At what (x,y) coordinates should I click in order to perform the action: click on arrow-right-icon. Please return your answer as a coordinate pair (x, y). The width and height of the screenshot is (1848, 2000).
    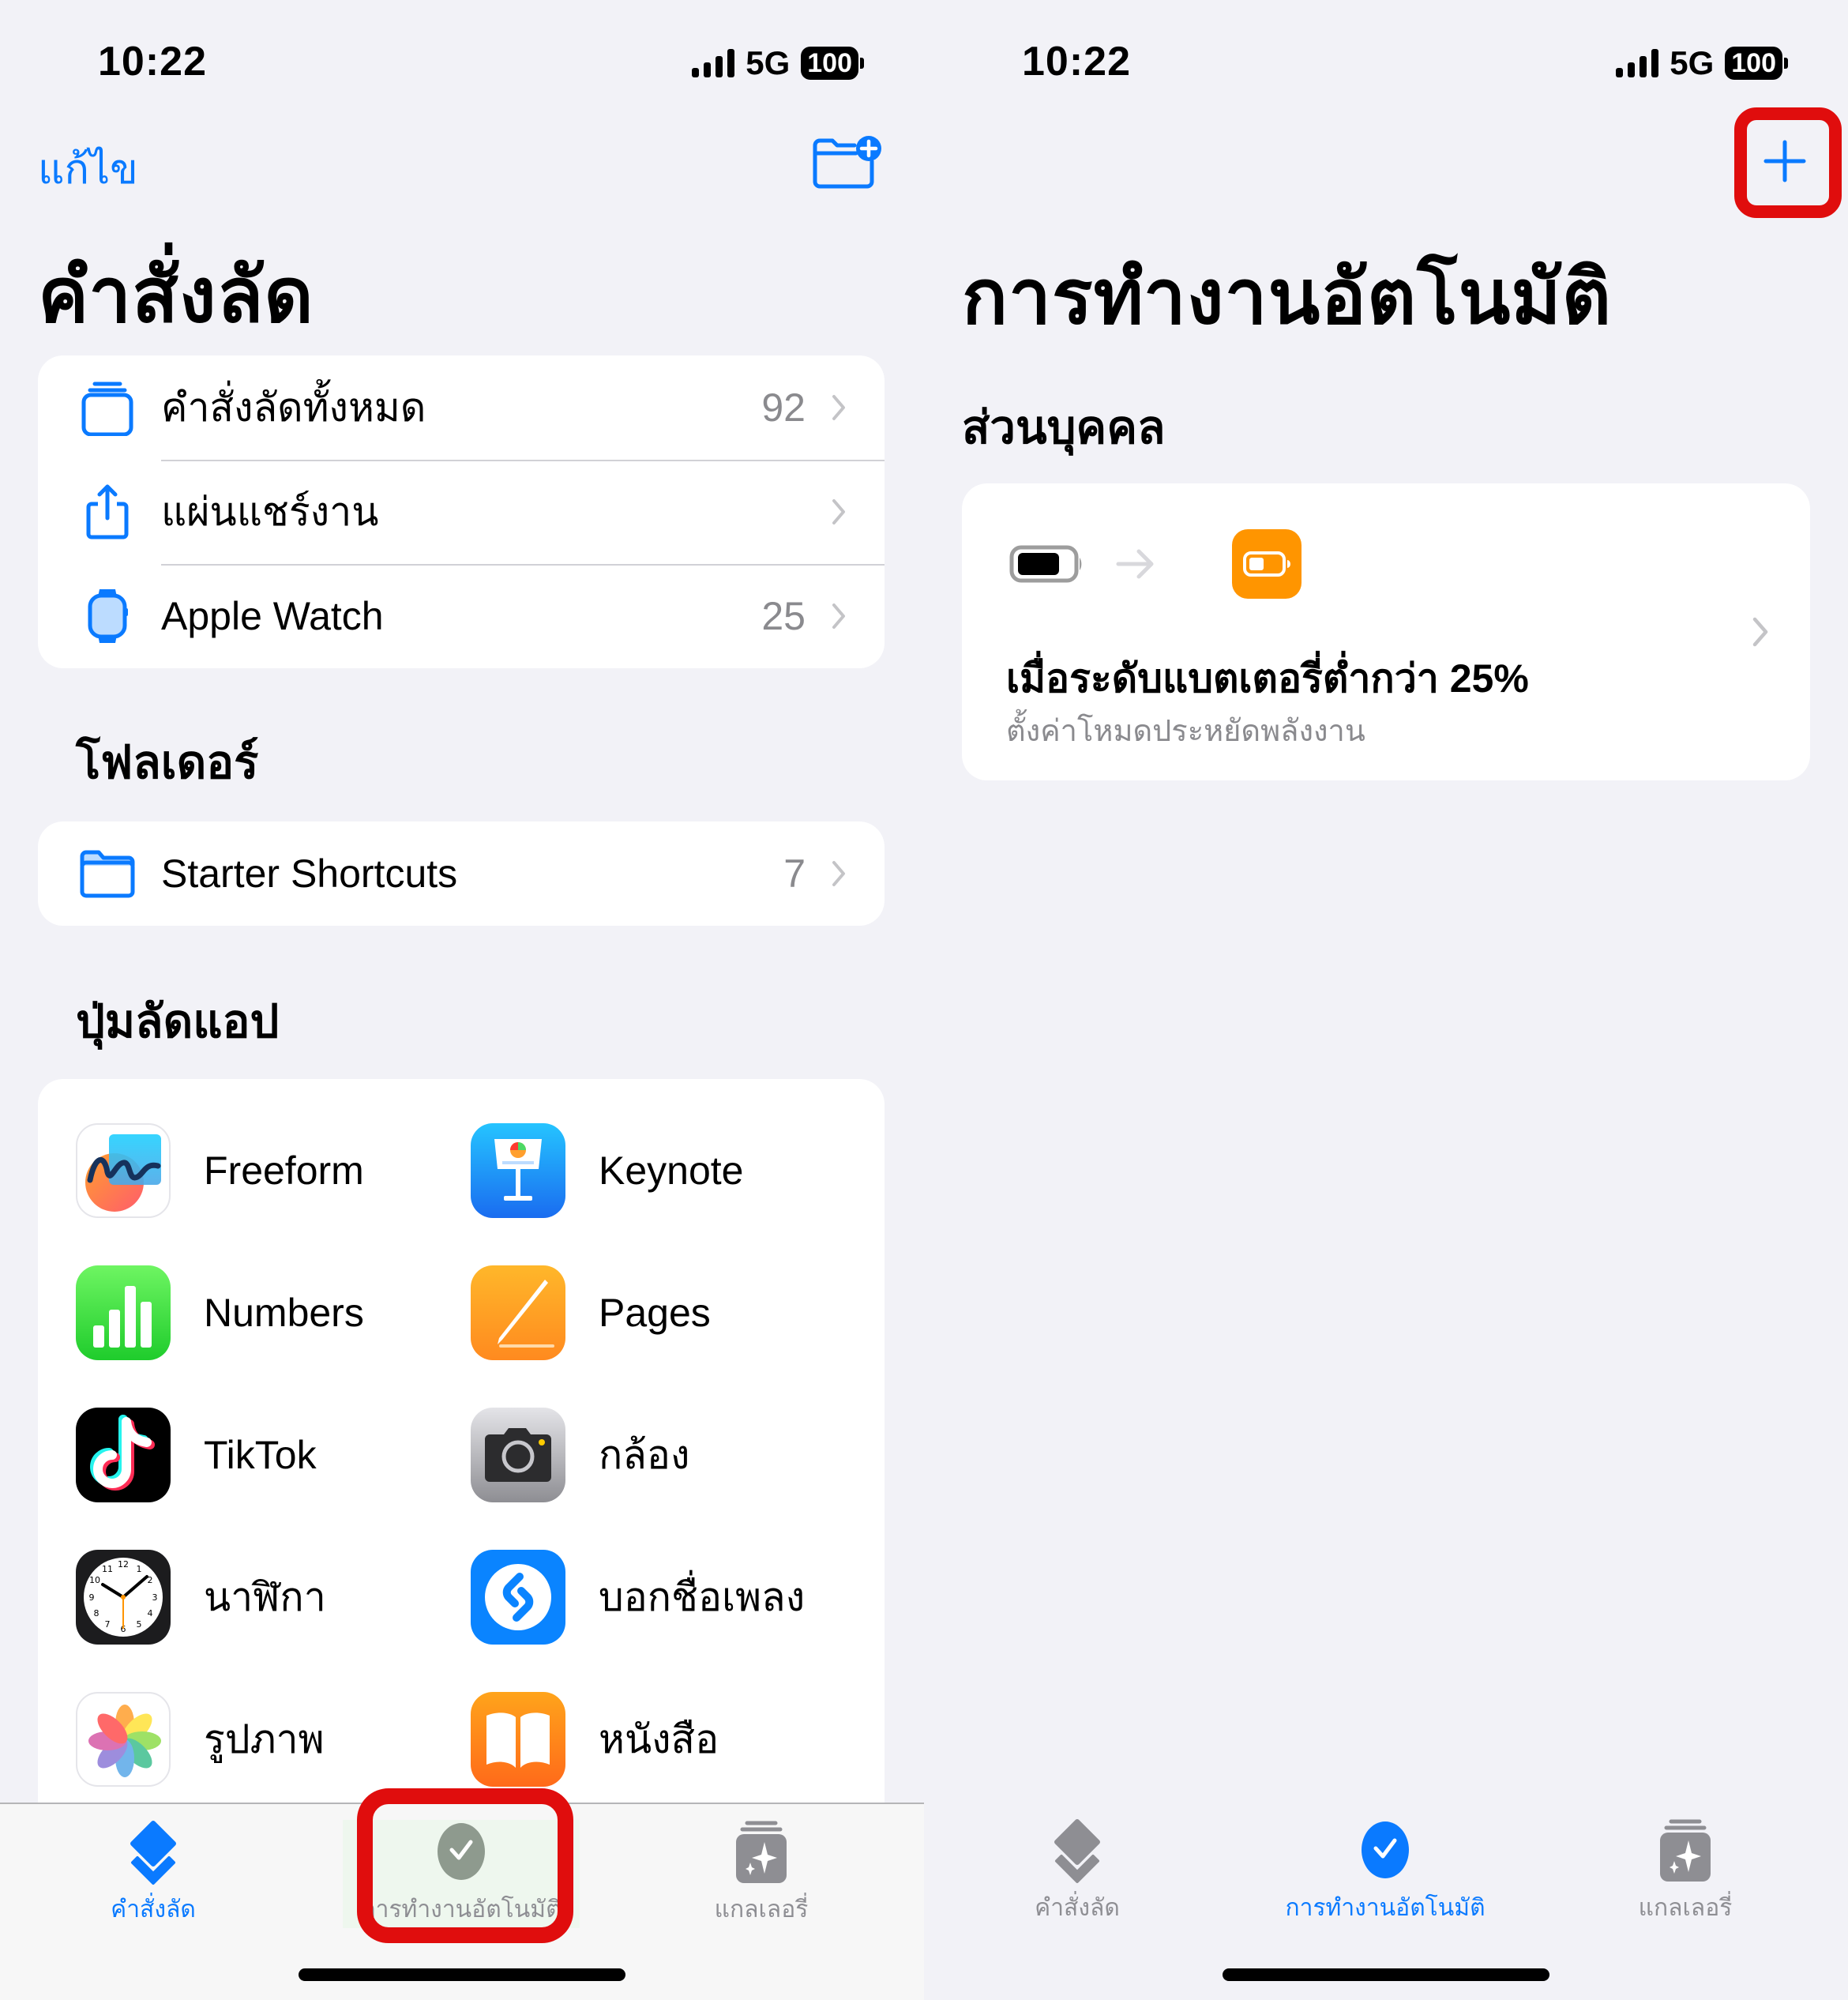
    Looking at the image, I should click on (1135, 564).